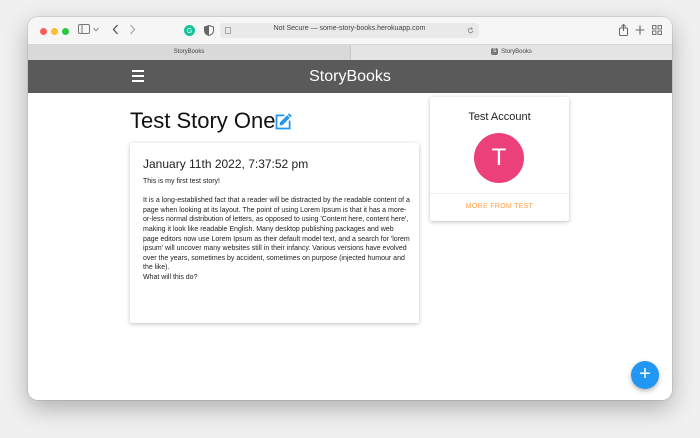  I want to click on svg-text: G, so click(189, 31).